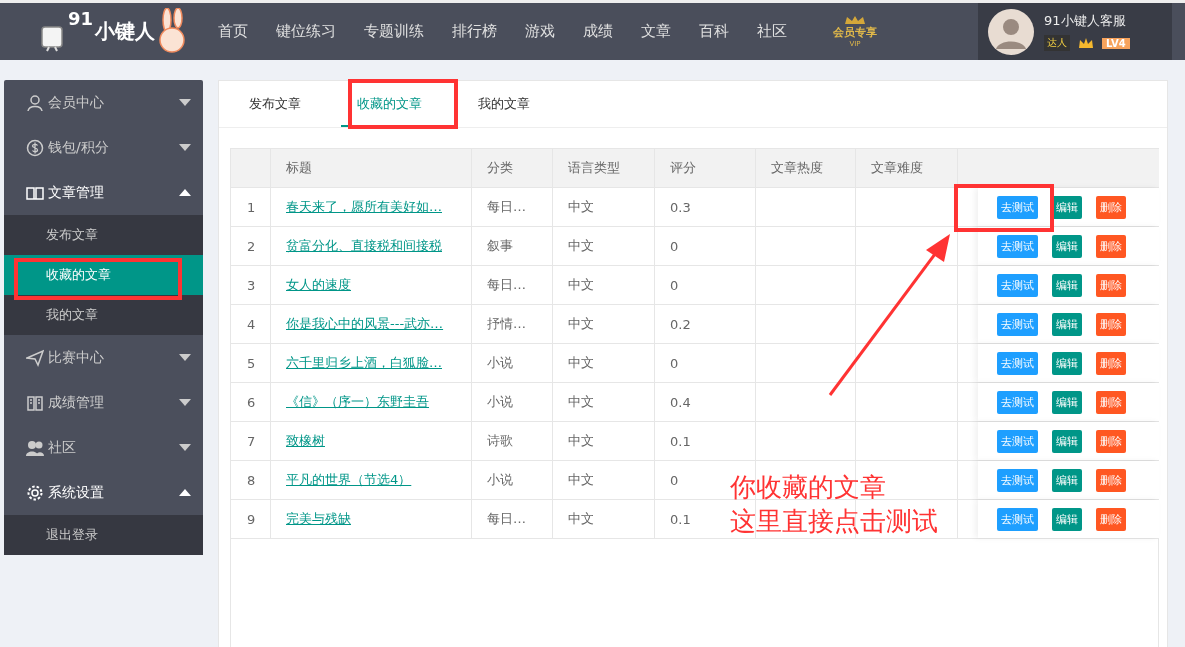 The width and height of the screenshot is (1185, 647). What do you see at coordinates (540, 31) in the screenshot?
I see `nav-link: 游戏` at bounding box center [540, 31].